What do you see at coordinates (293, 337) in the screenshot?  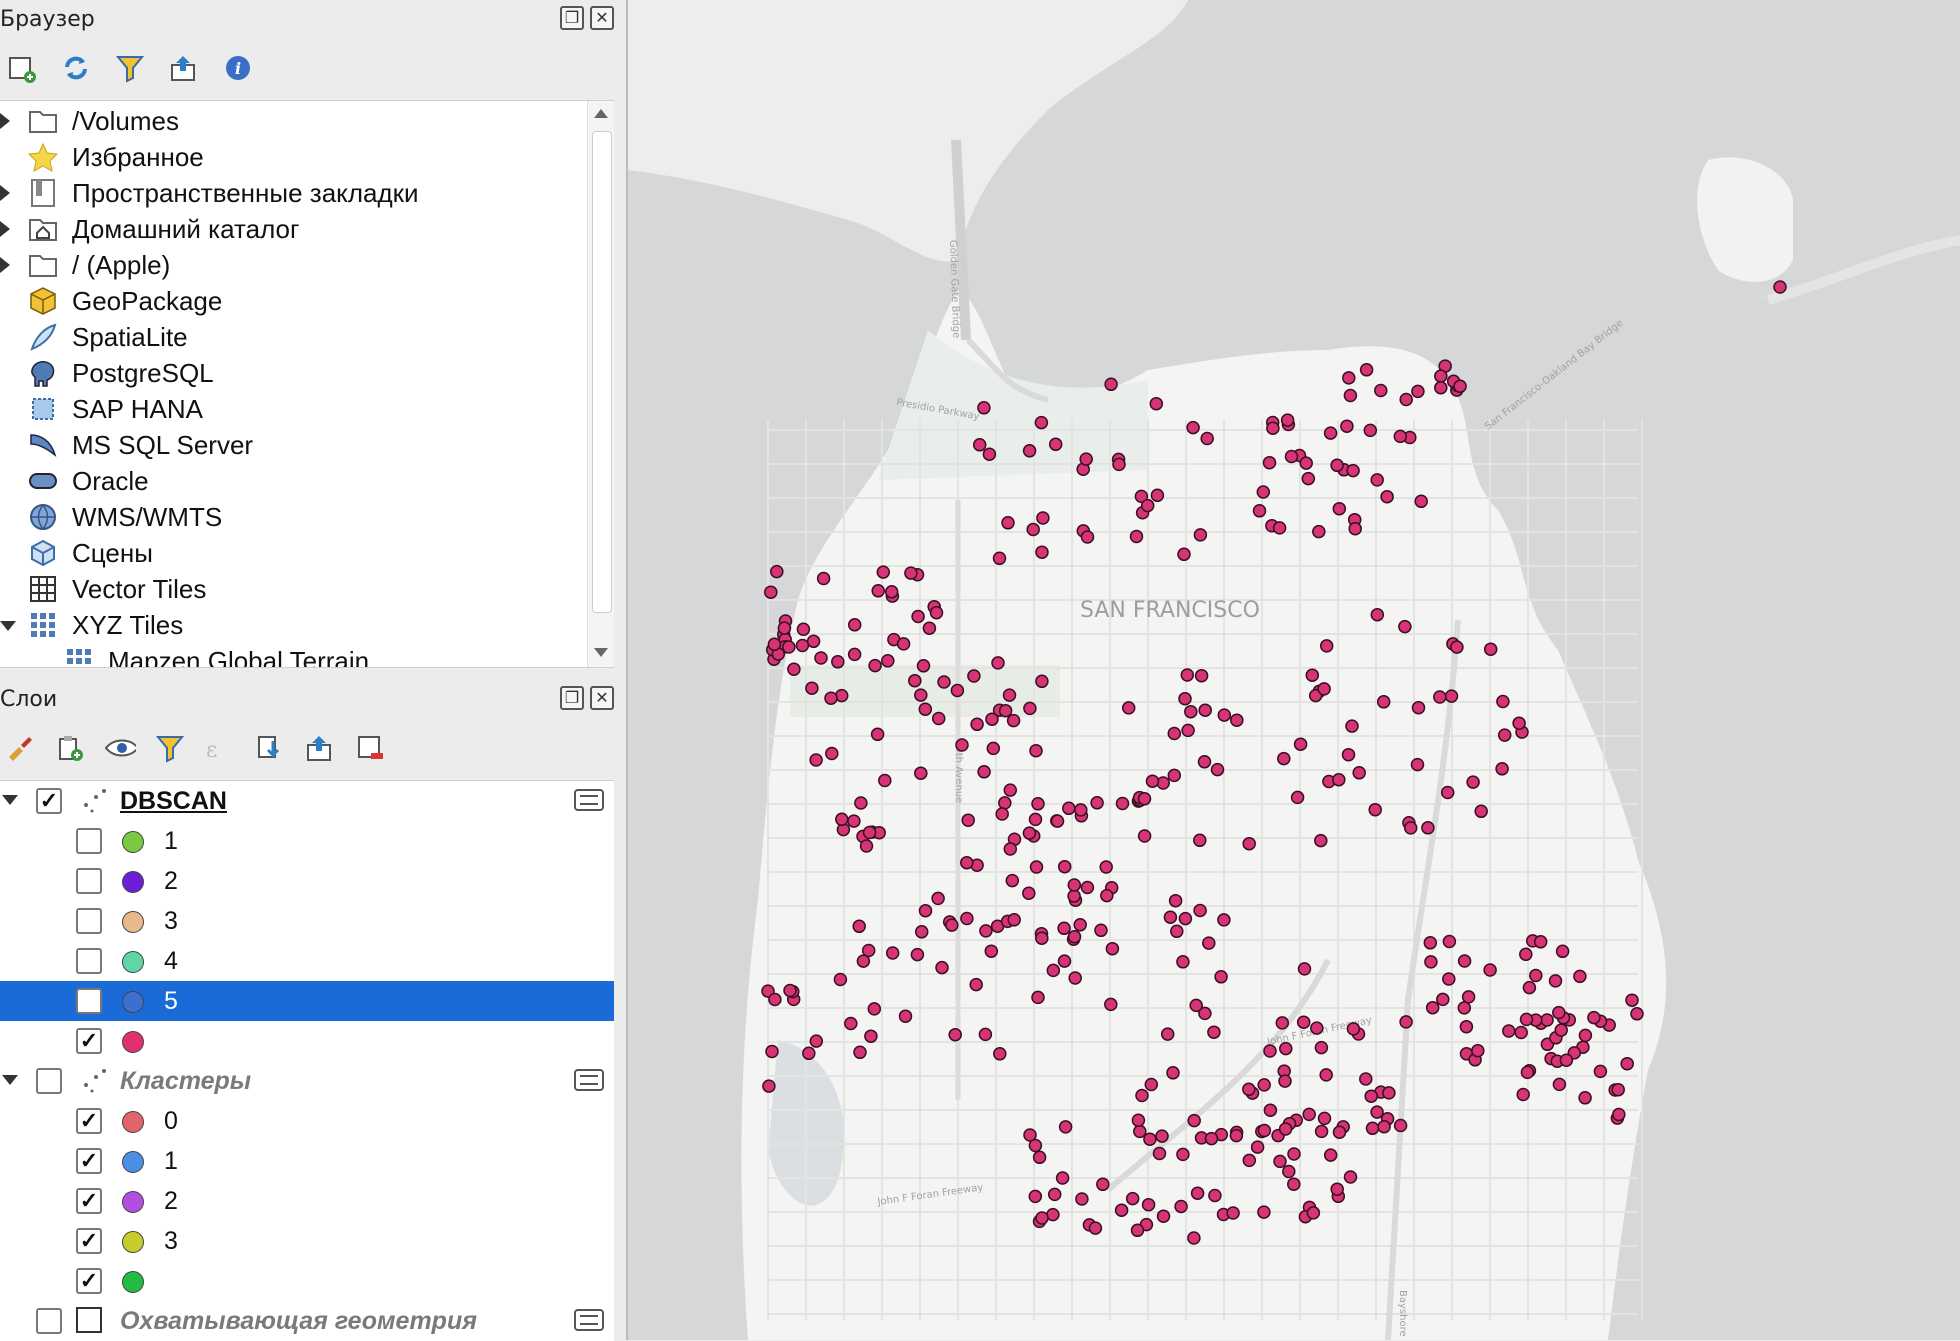 I see `browser-item: SpatiaLite` at bounding box center [293, 337].